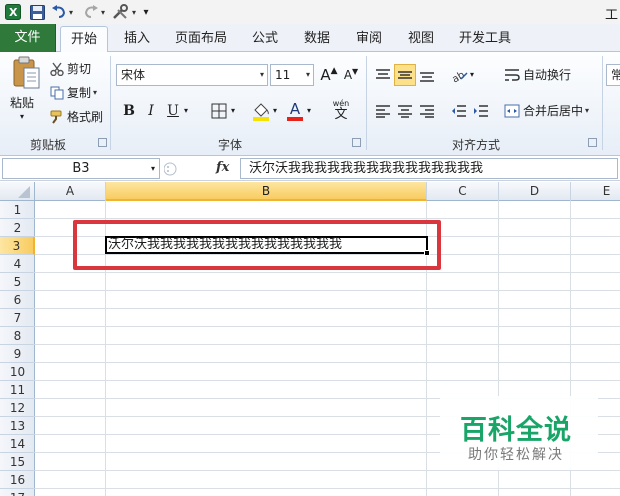 Image resolution: width=620 pixels, height=496 pixels. I want to click on font-size-combo: 11 ▾, so click(292, 75).